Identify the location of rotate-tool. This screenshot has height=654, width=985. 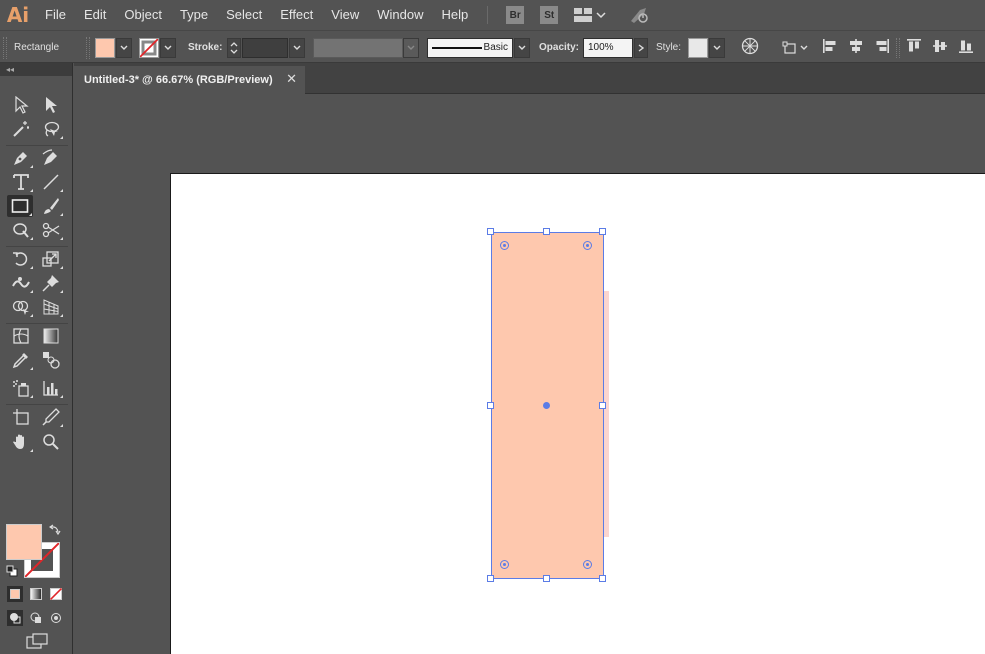
(21, 259).